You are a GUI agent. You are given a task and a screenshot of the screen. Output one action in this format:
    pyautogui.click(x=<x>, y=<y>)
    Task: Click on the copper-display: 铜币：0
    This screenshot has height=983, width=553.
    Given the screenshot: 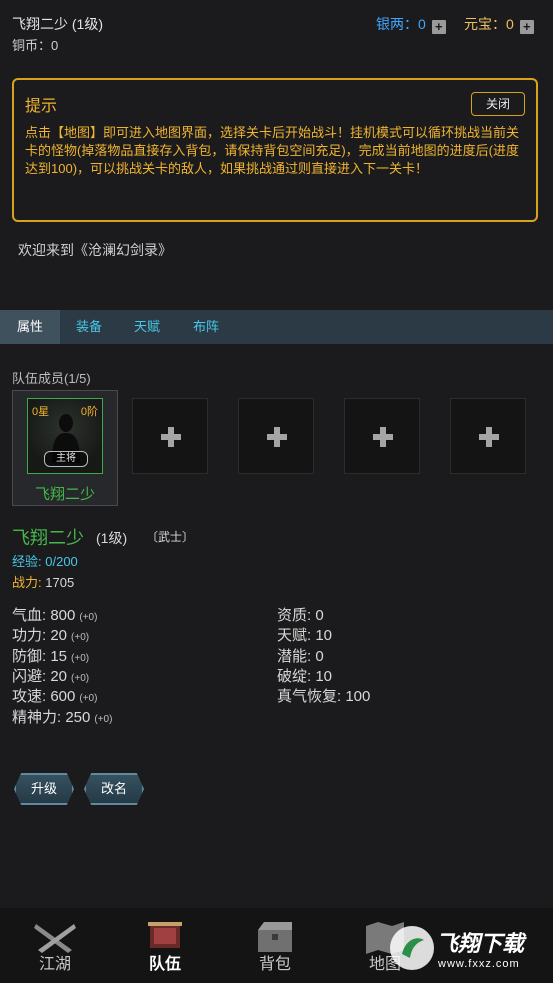 What is the action you would take?
    pyautogui.click(x=35, y=44)
    